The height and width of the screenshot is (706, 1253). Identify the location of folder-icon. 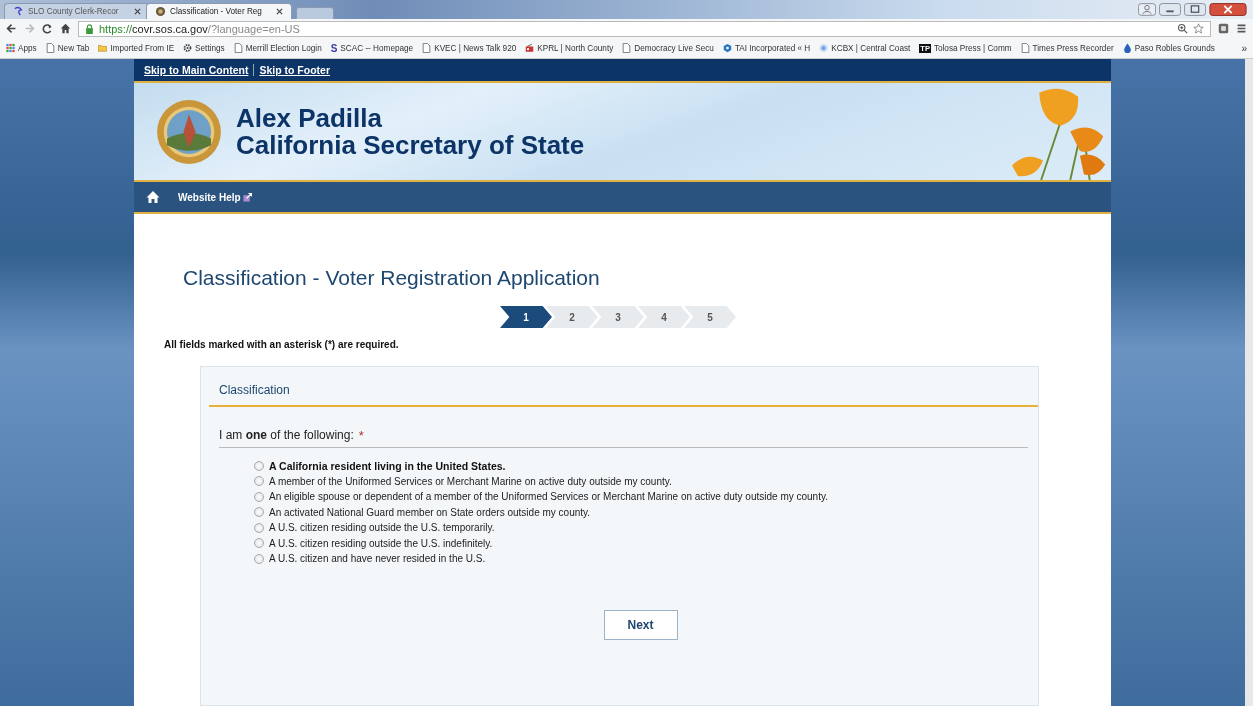
(103, 48).